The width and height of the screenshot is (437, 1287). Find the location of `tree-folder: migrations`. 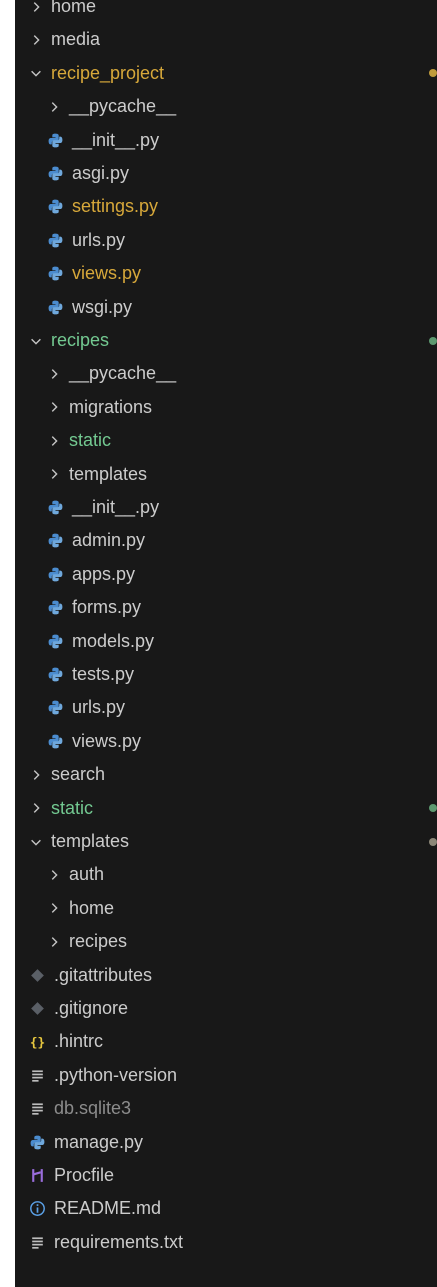

tree-folder: migrations is located at coordinates (226, 407).